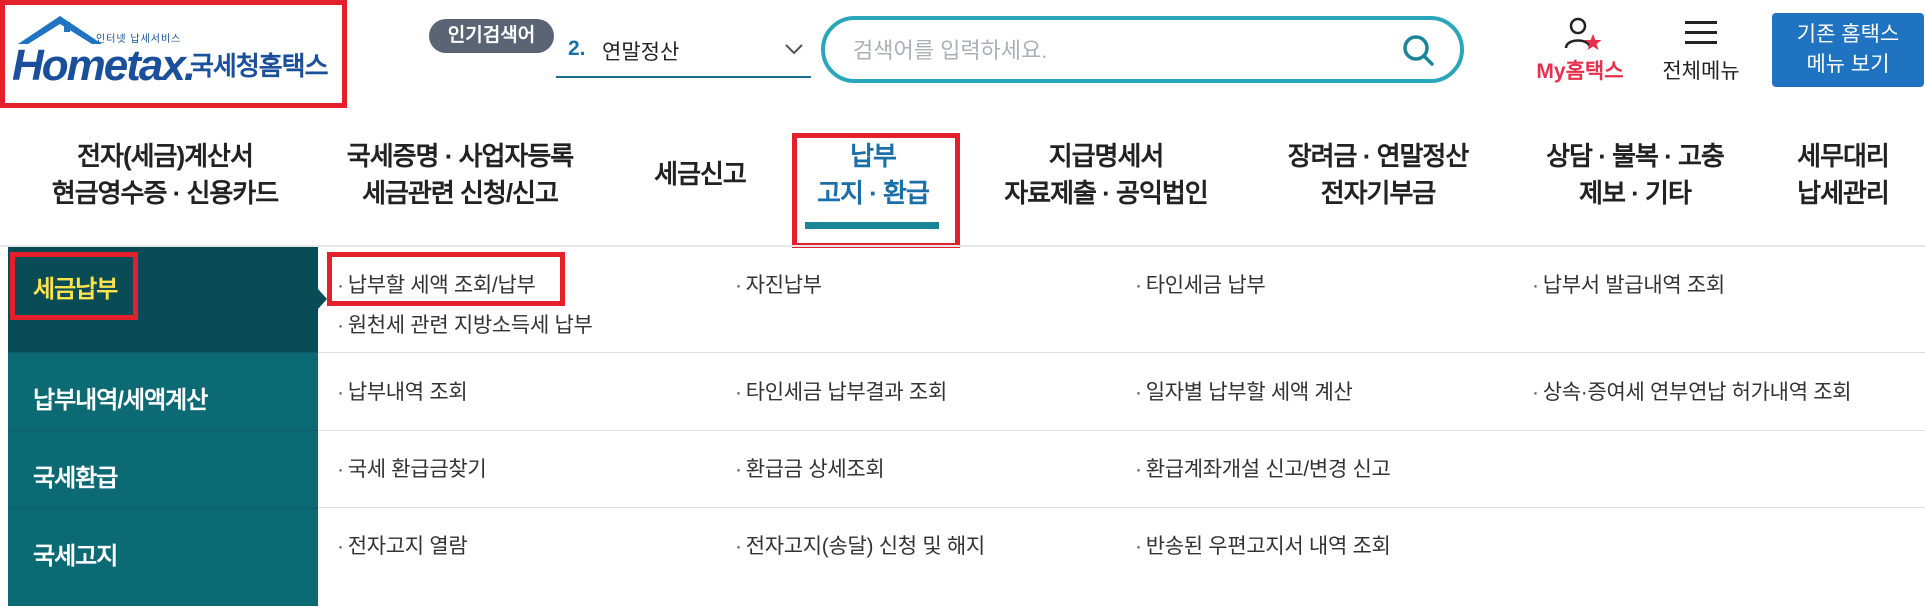 This screenshot has height=607, width=1925. I want to click on all-menu-button: 전체메뉴, so click(1701, 49).